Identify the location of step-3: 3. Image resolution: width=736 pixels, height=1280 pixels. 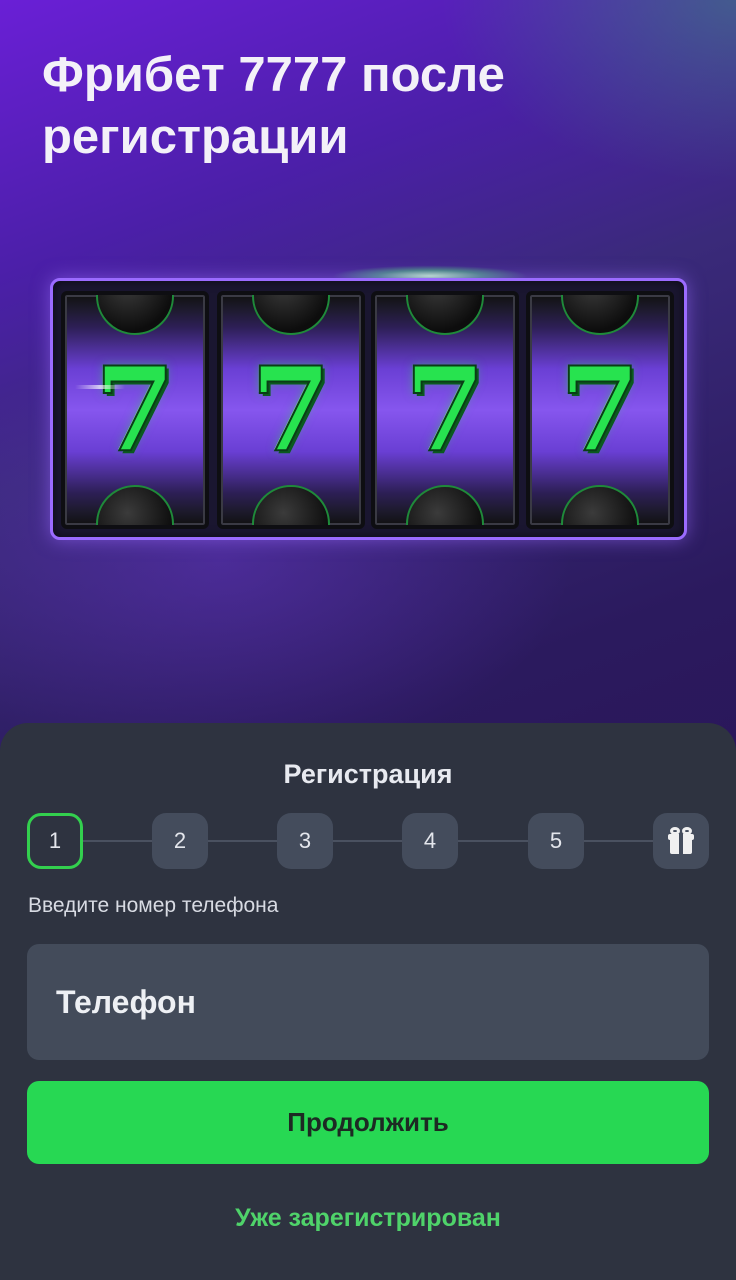
(305, 841).